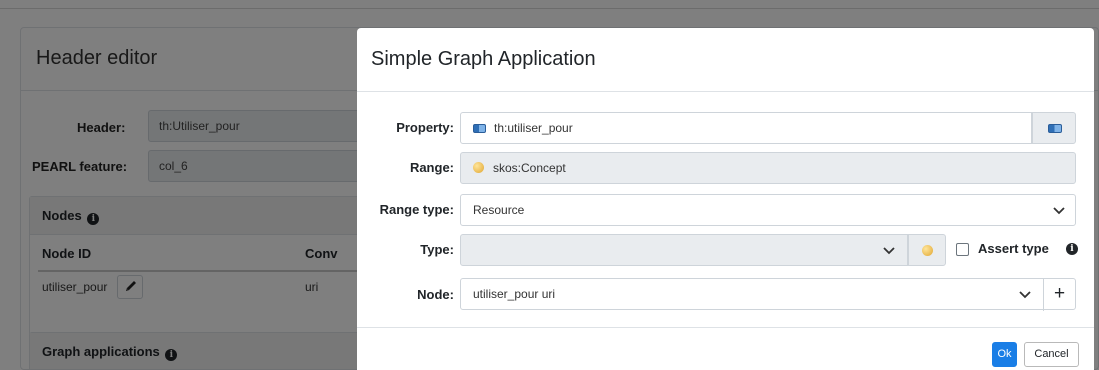 This screenshot has height=370, width=1099. Describe the element at coordinates (416, 209) in the screenshot. I see `range-type-label: Range type:` at that location.